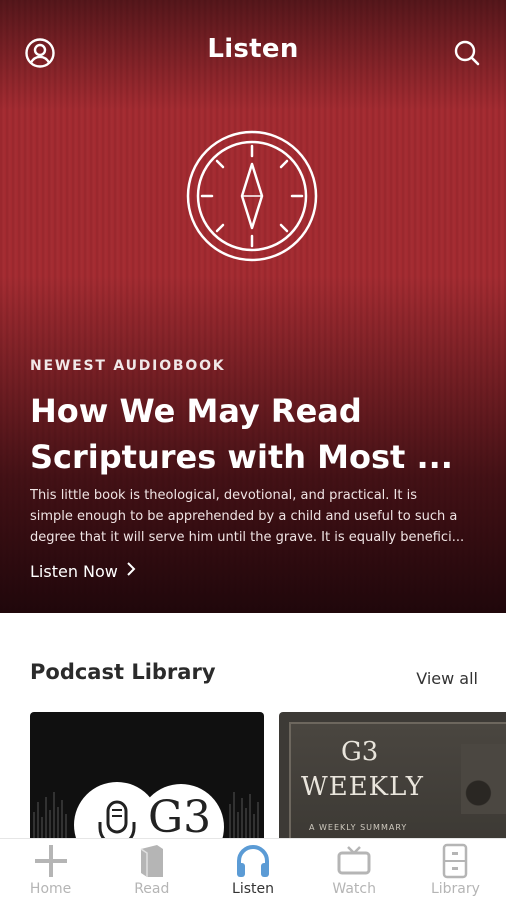 Image resolution: width=506 pixels, height=901 pixels. What do you see at coordinates (152, 861) in the screenshot?
I see `book-icon` at bounding box center [152, 861].